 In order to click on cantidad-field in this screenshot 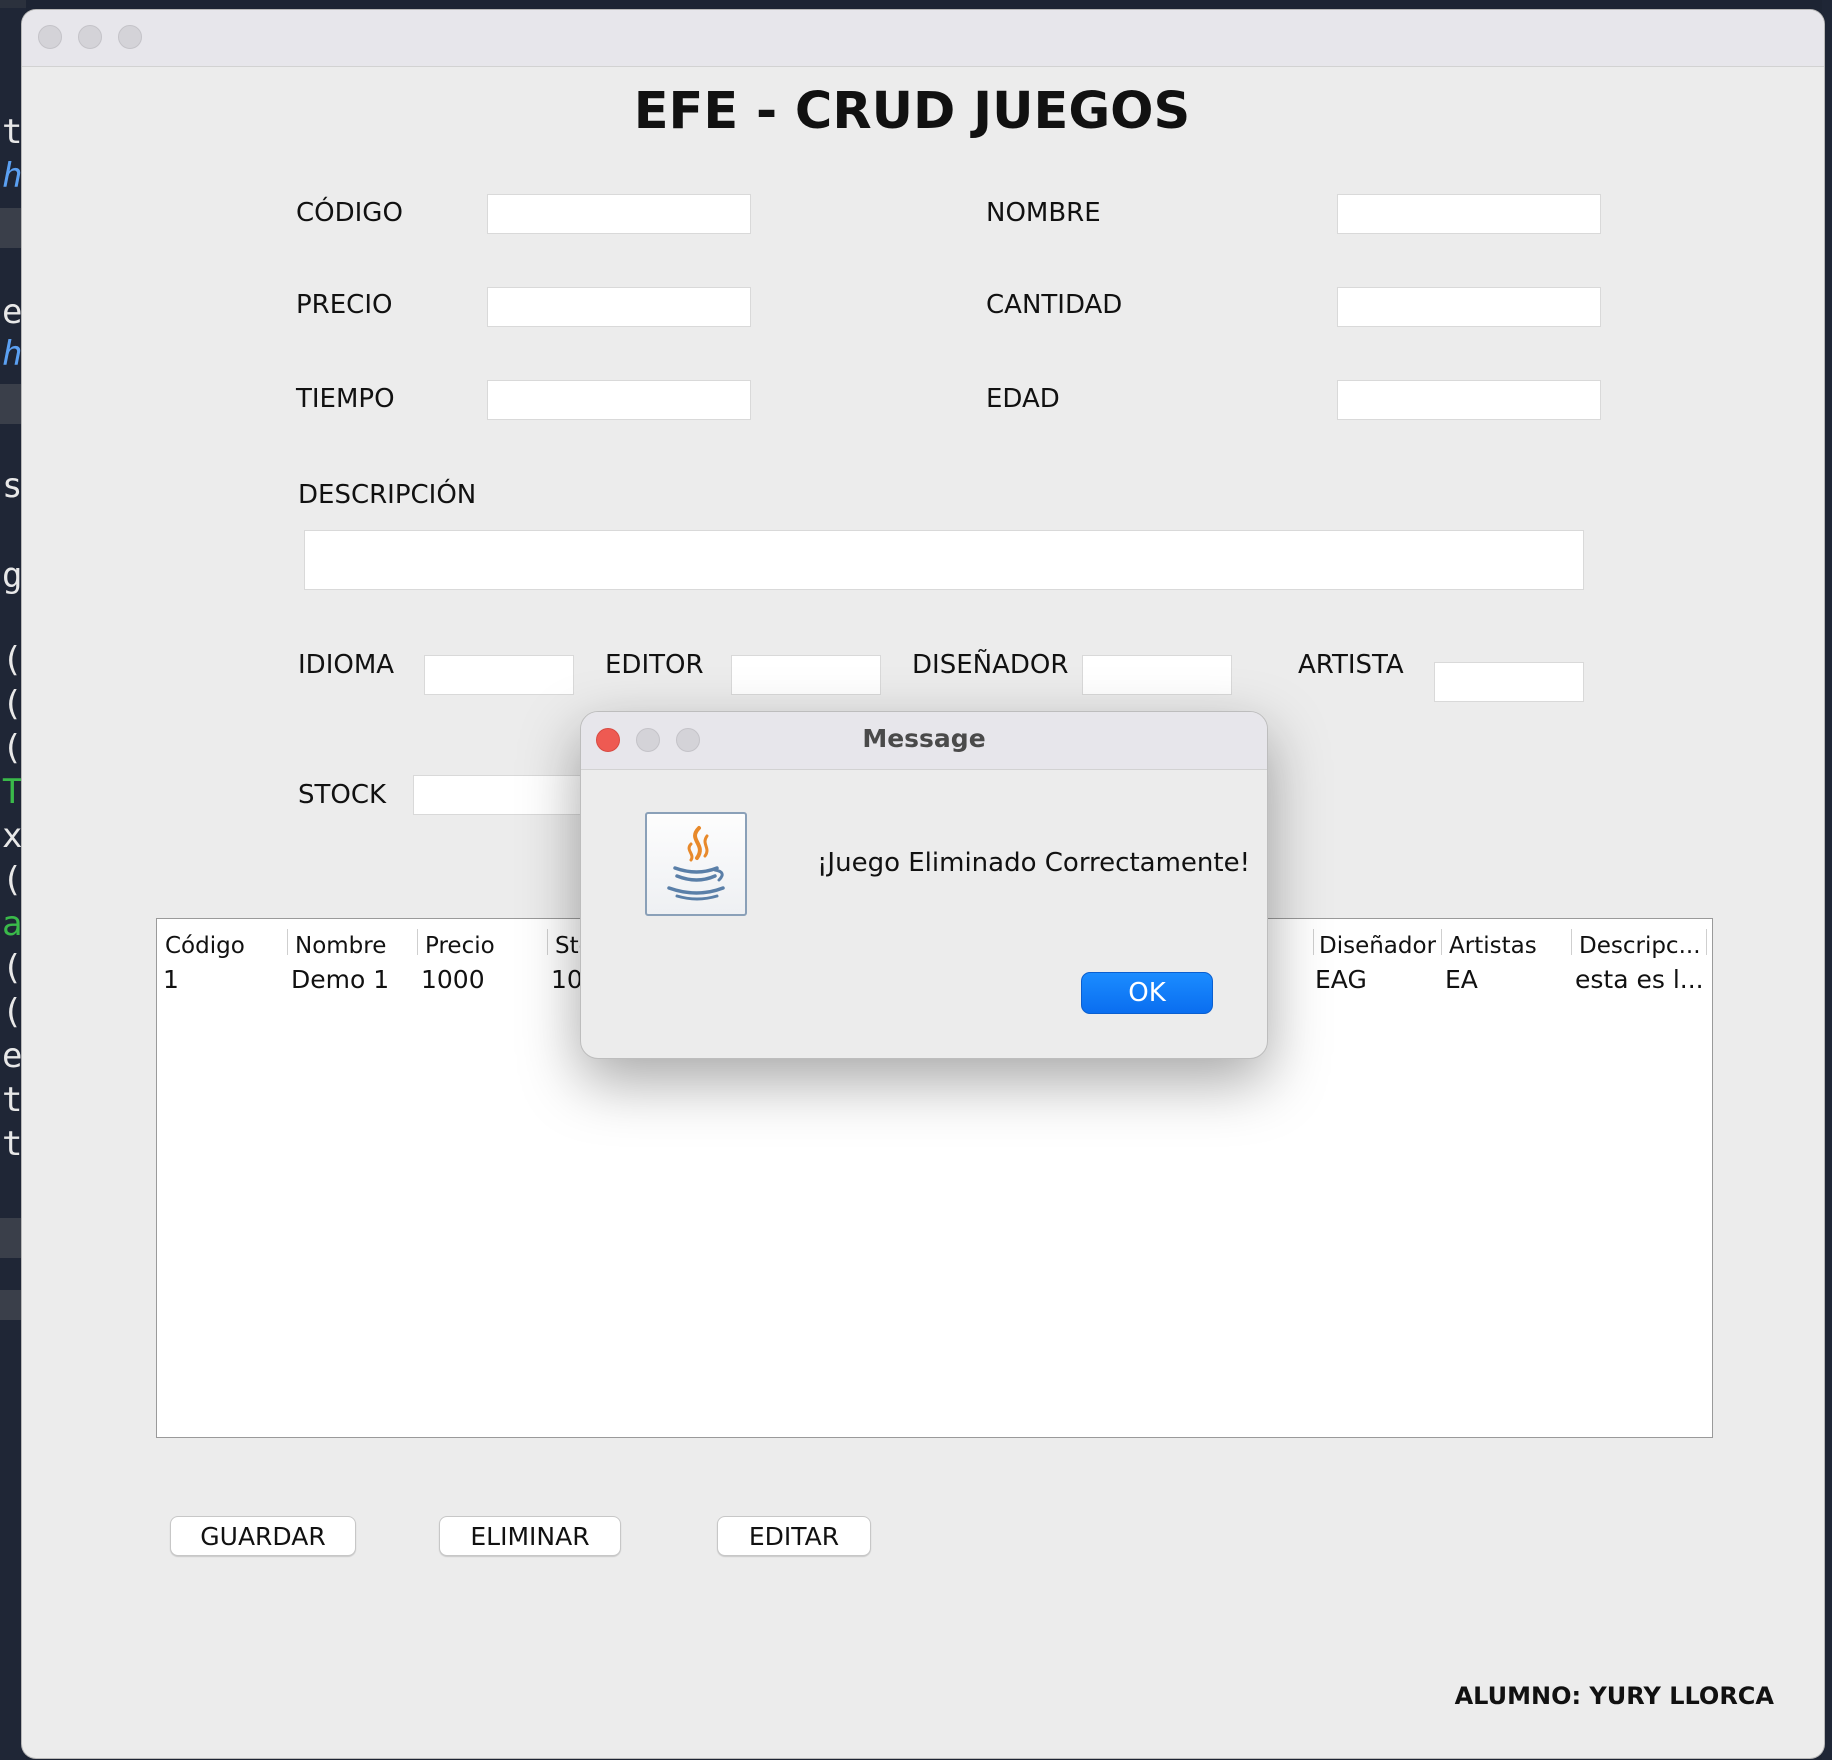, I will do `click(1469, 307)`.